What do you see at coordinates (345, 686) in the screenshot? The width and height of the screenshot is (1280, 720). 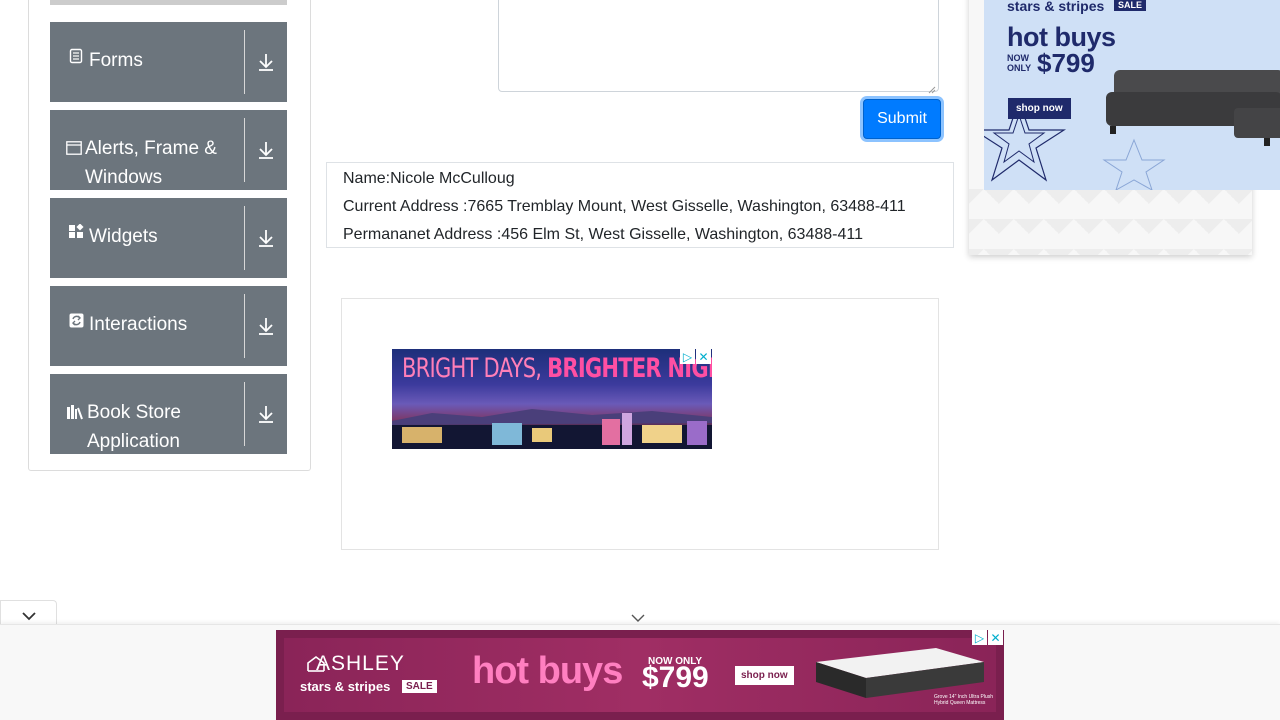 I see `ad-subbrand: stars & stripes` at bounding box center [345, 686].